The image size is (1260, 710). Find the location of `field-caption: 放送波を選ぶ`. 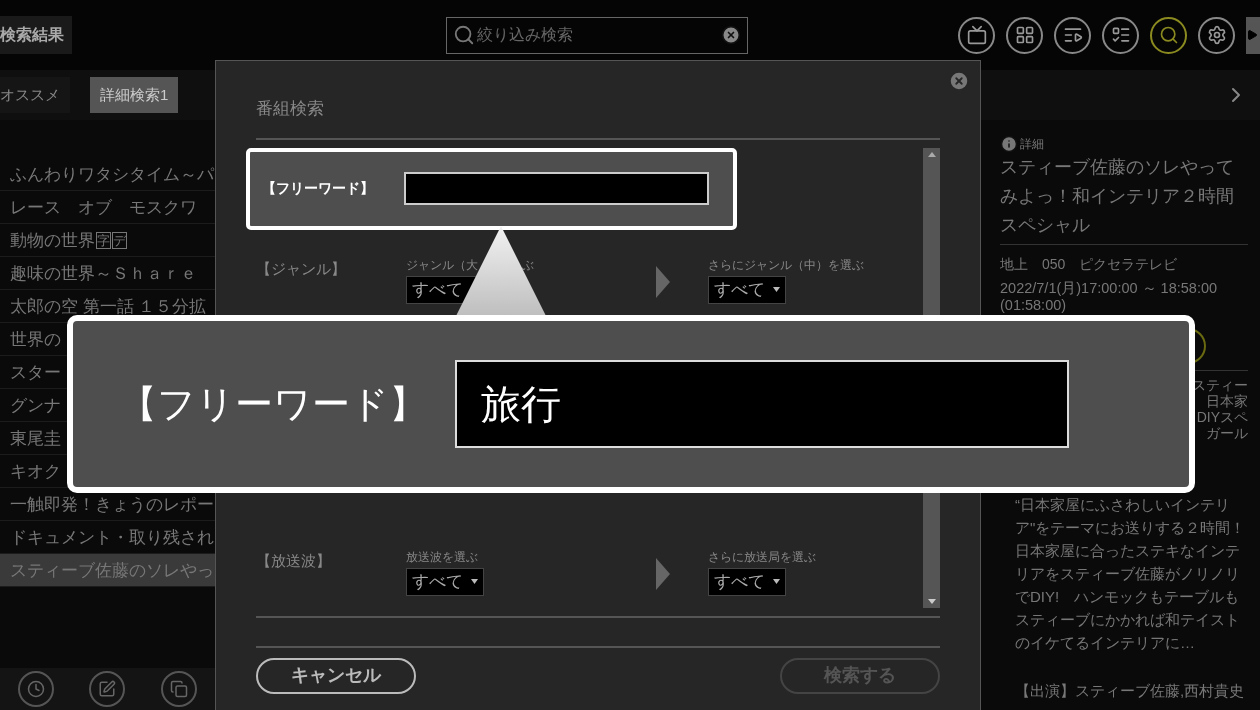

field-caption: 放送波を選ぶ is located at coordinates (442, 557).